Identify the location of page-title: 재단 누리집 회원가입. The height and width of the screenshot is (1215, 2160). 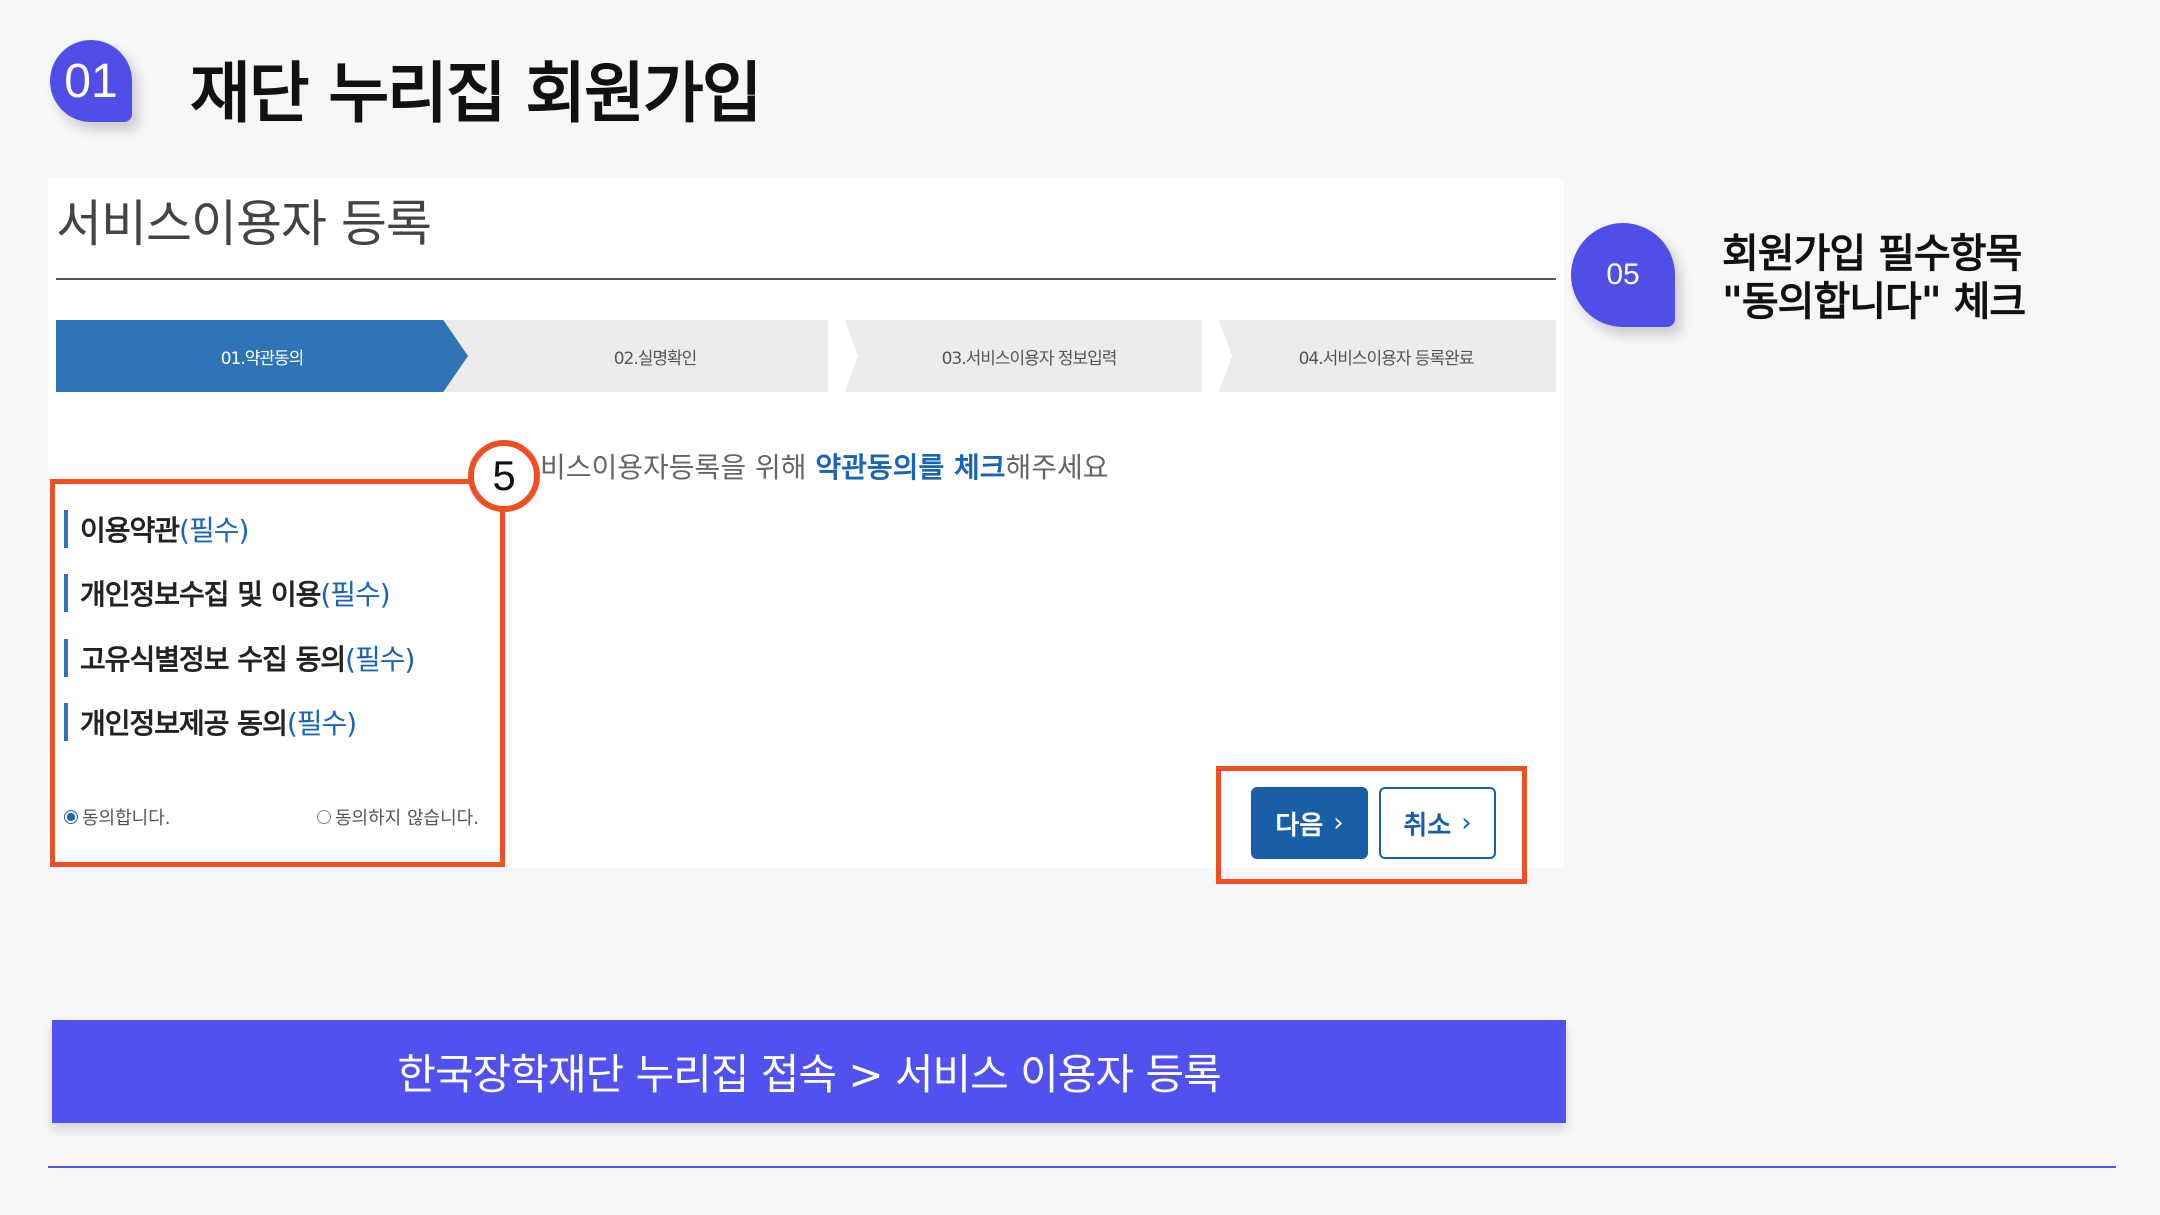
(476, 93).